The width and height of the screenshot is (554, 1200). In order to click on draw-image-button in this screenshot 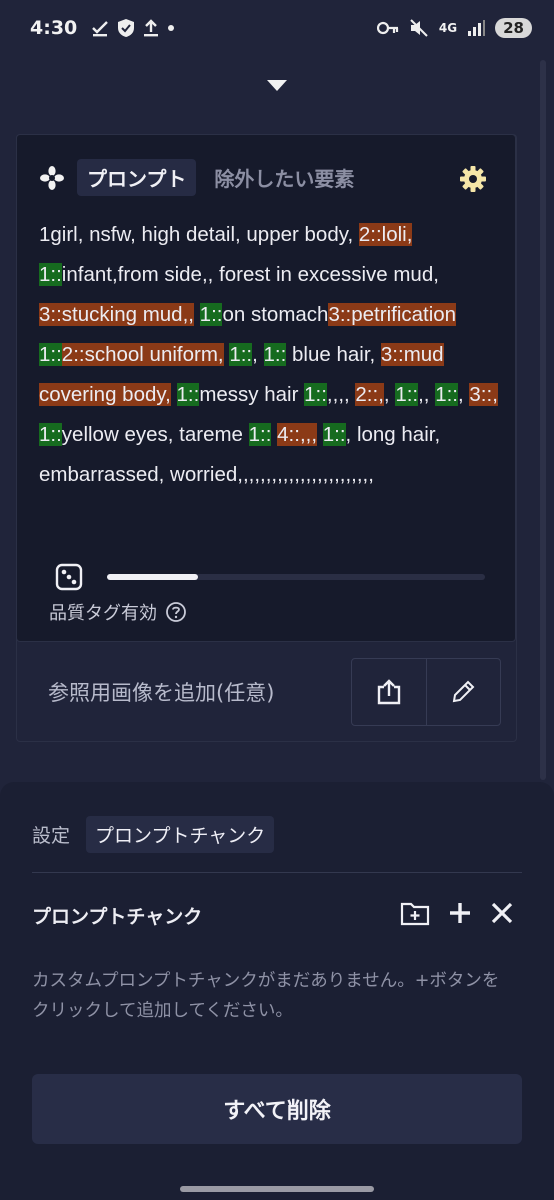, I will do `click(463, 692)`.